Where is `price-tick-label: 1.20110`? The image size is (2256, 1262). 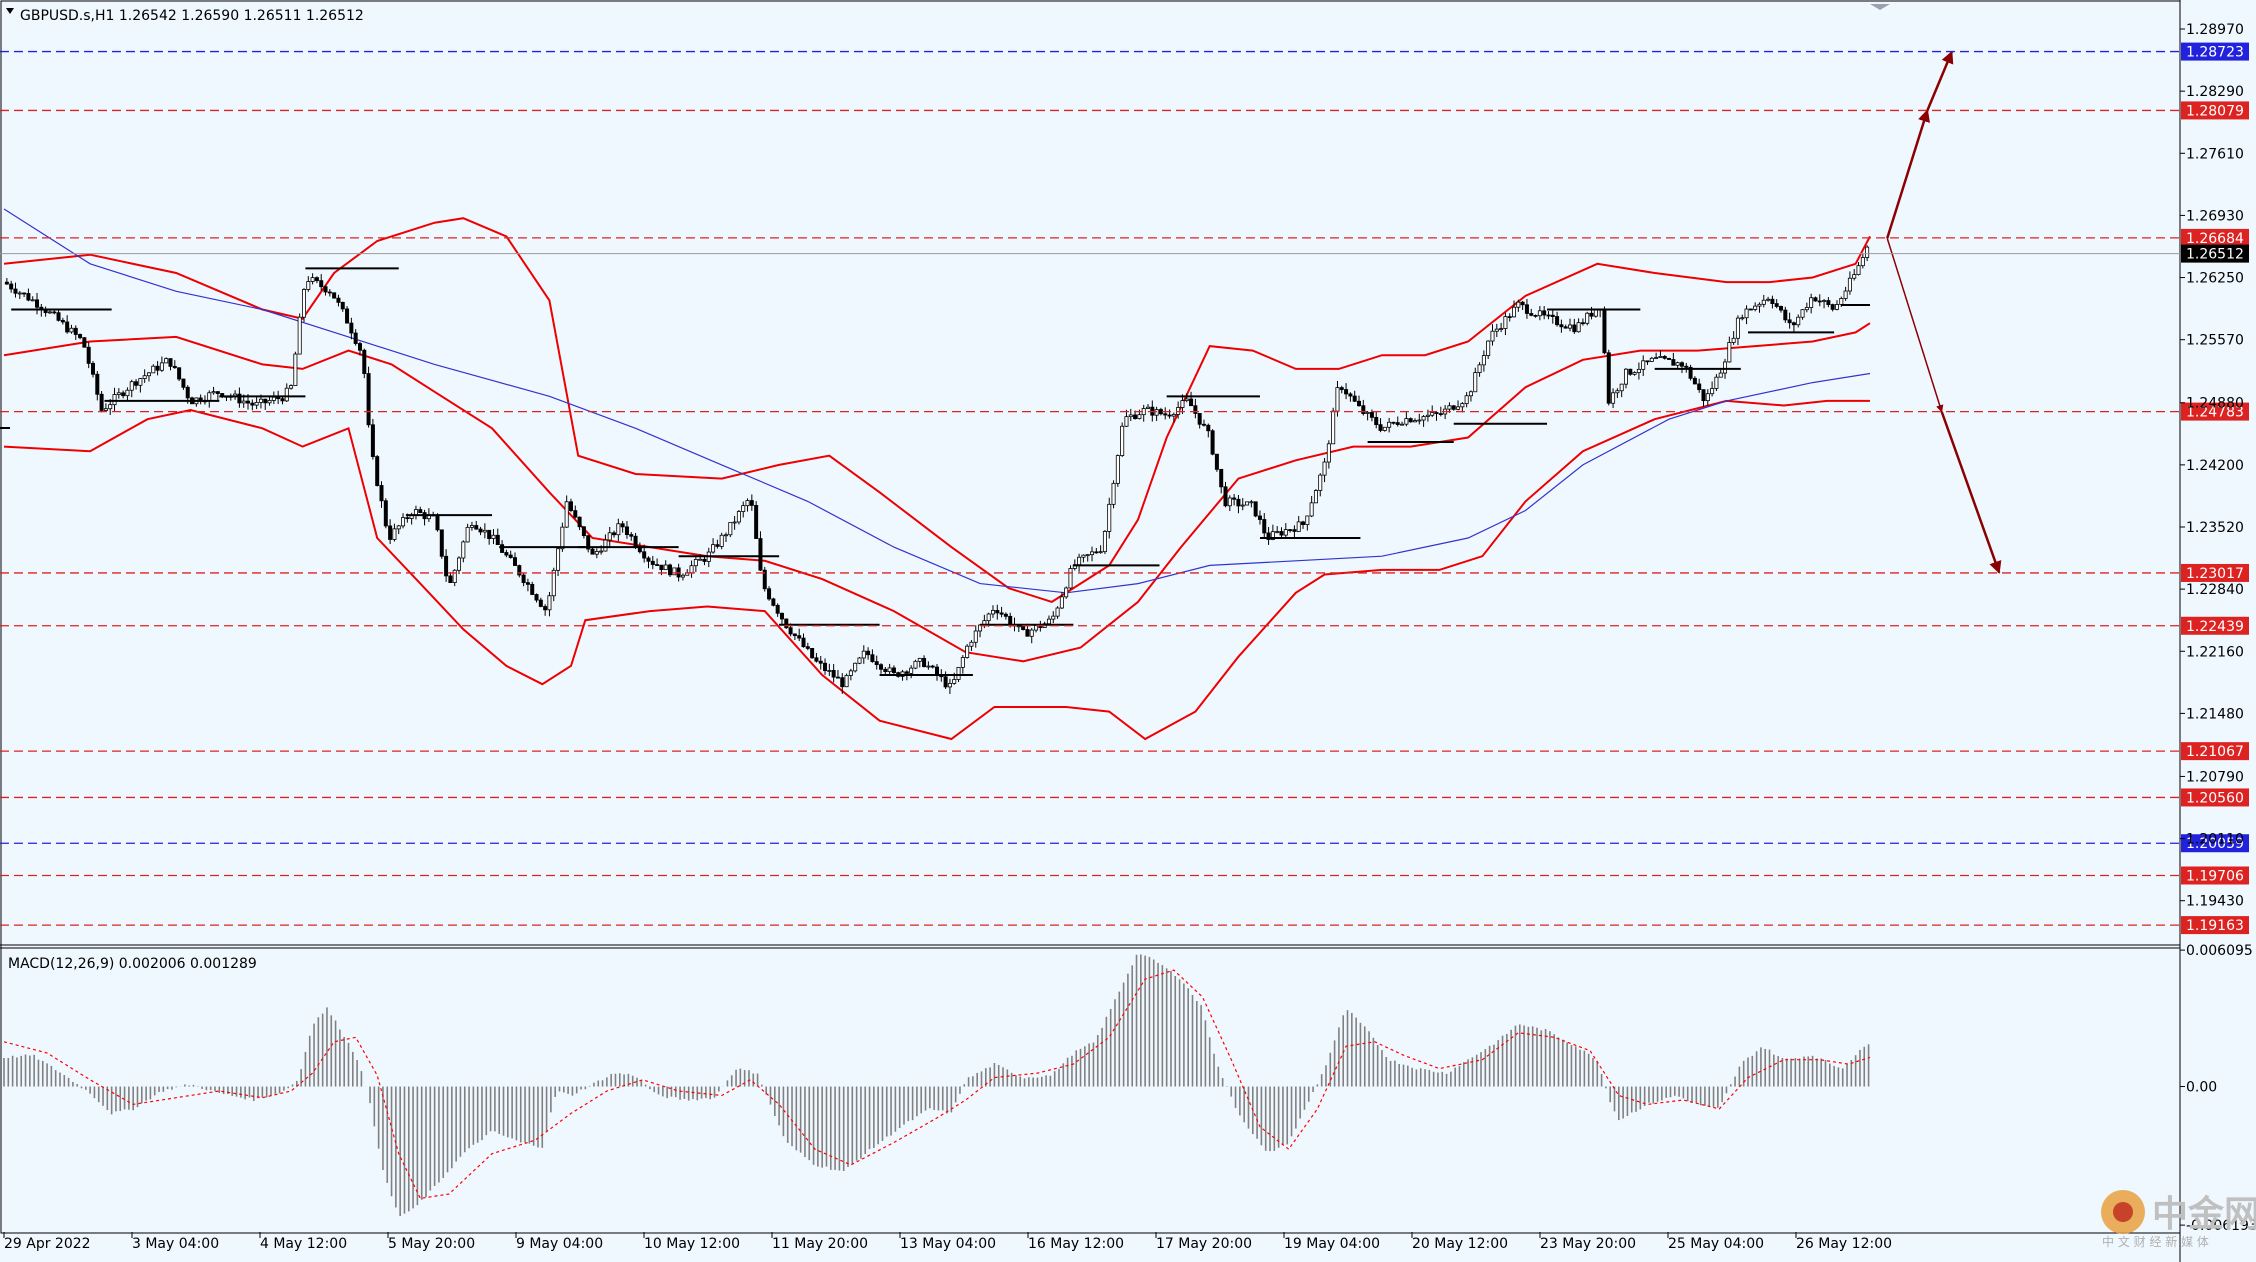
price-tick-label: 1.20110 is located at coordinates (2215, 840).